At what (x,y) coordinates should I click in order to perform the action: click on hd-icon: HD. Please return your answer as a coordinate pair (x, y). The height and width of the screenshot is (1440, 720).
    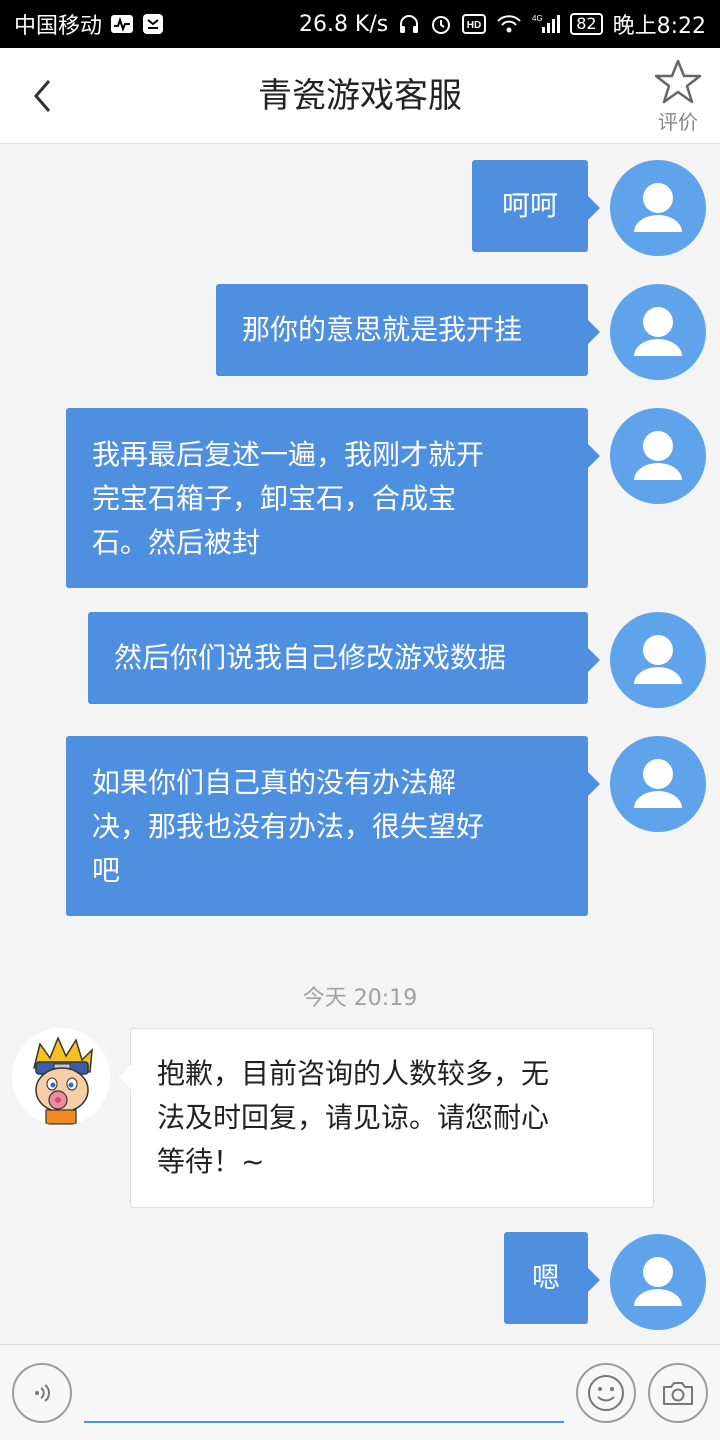
    Looking at the image, I should click on (474, 24).